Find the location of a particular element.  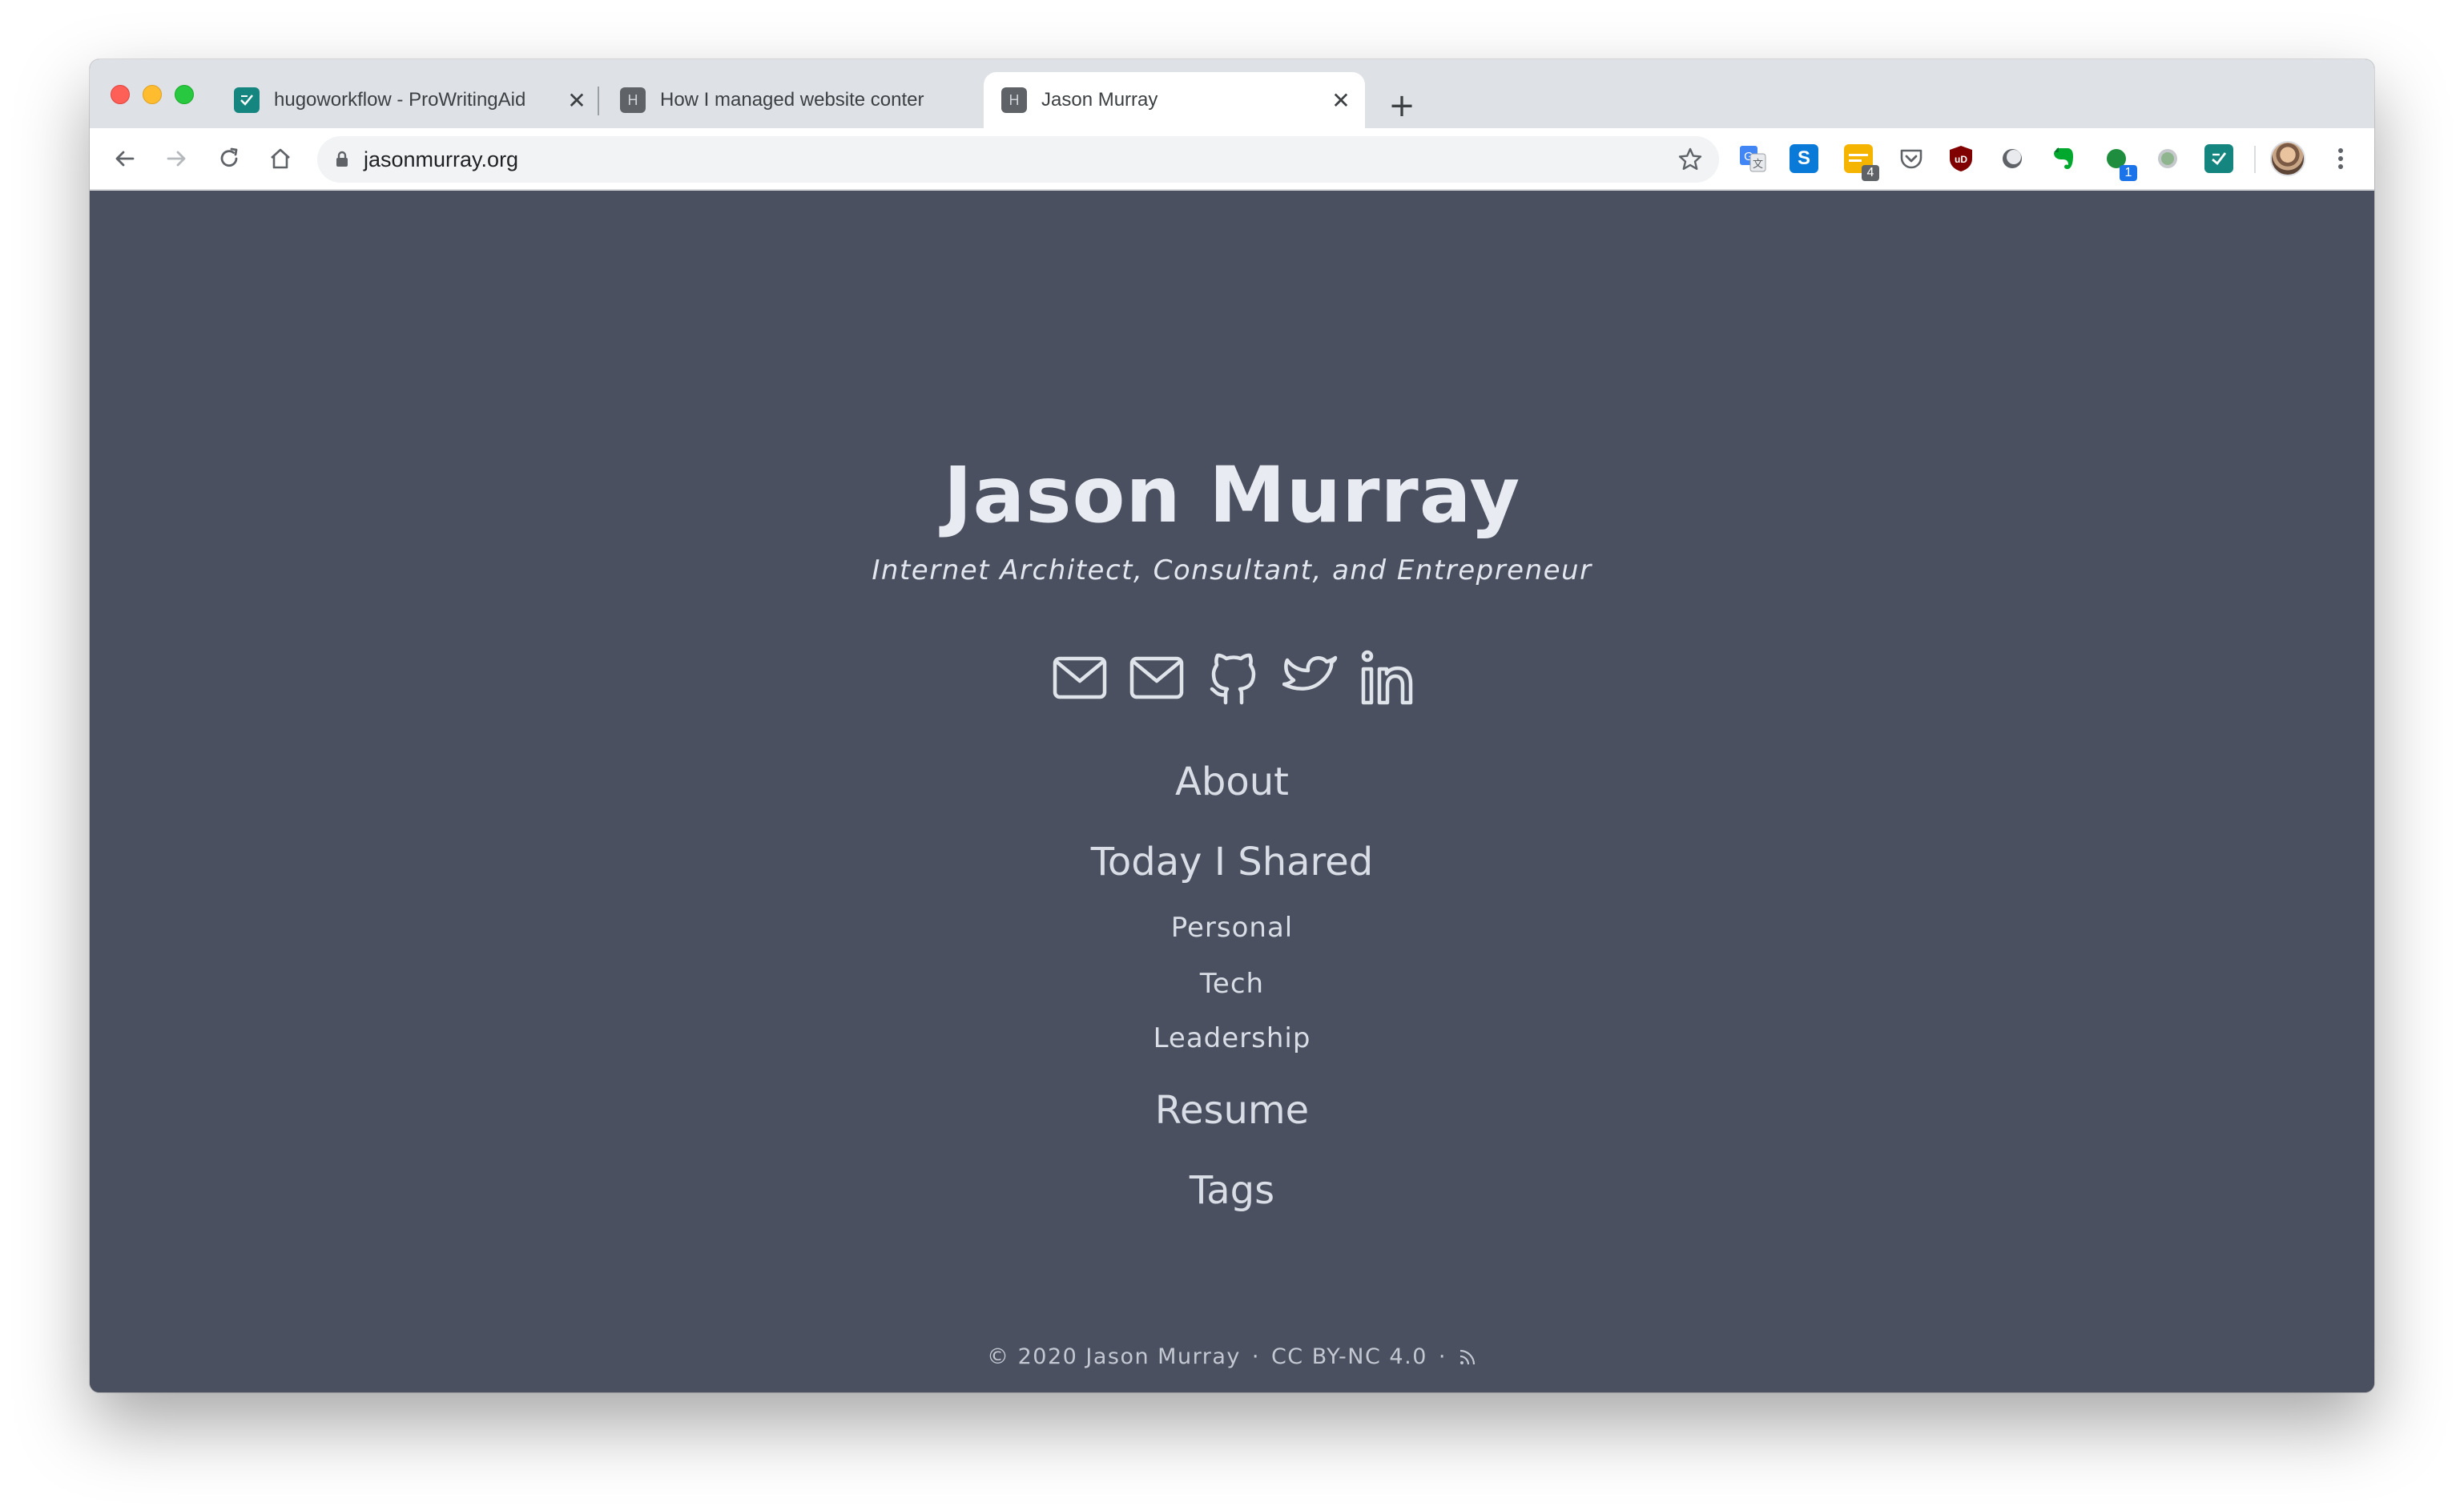

nav-tags-label: Tags is located at coordinates (1232, 1191).